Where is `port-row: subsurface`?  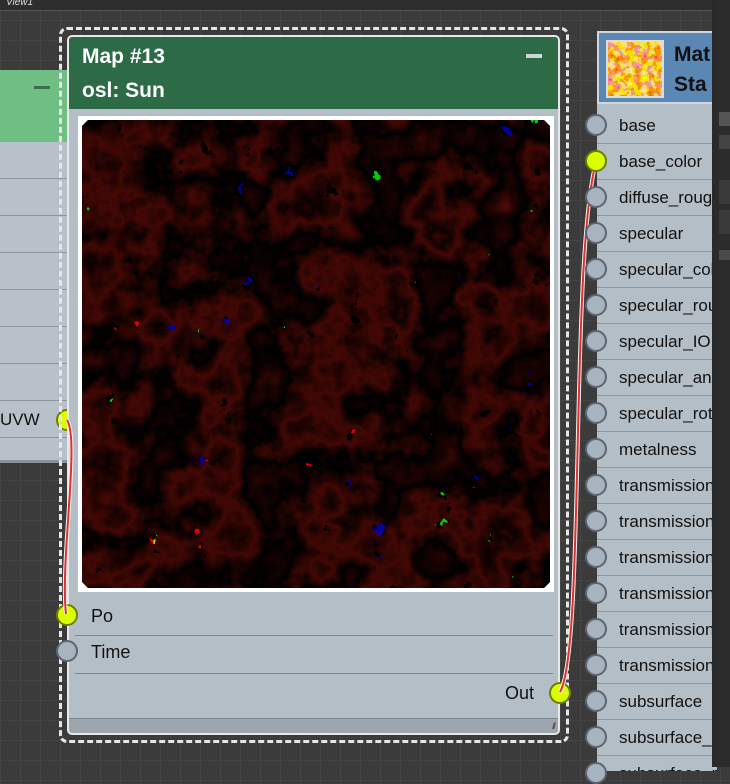 port-row: subsurface is located at coordinates (657, 702).